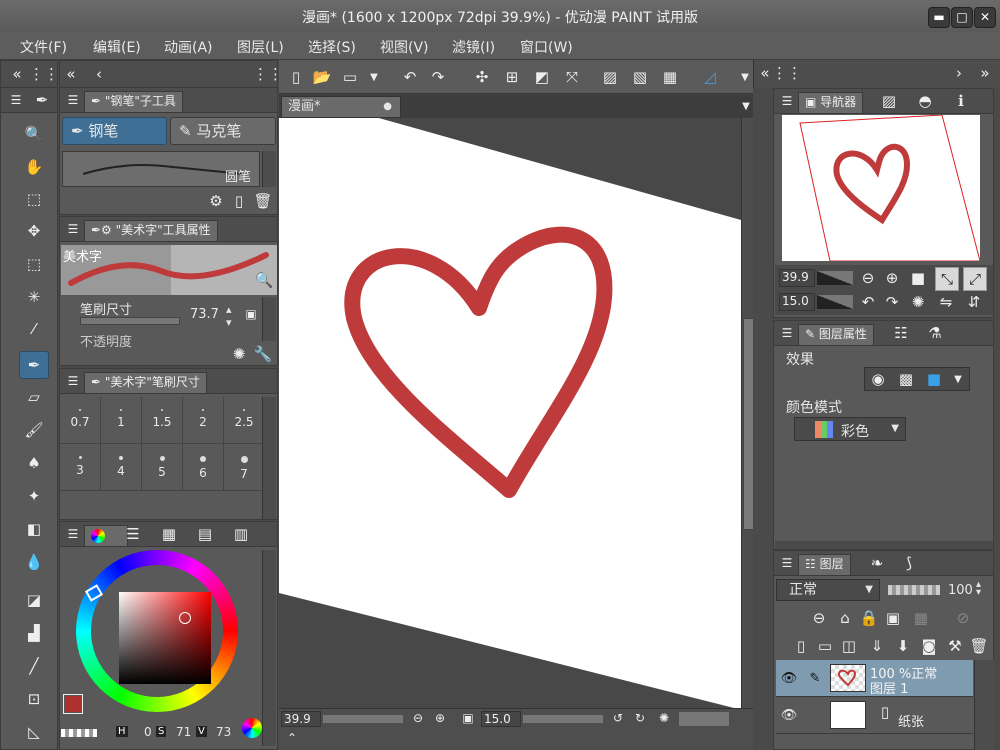  I want to click on menu-file: 文件(F), so click(43, 47).